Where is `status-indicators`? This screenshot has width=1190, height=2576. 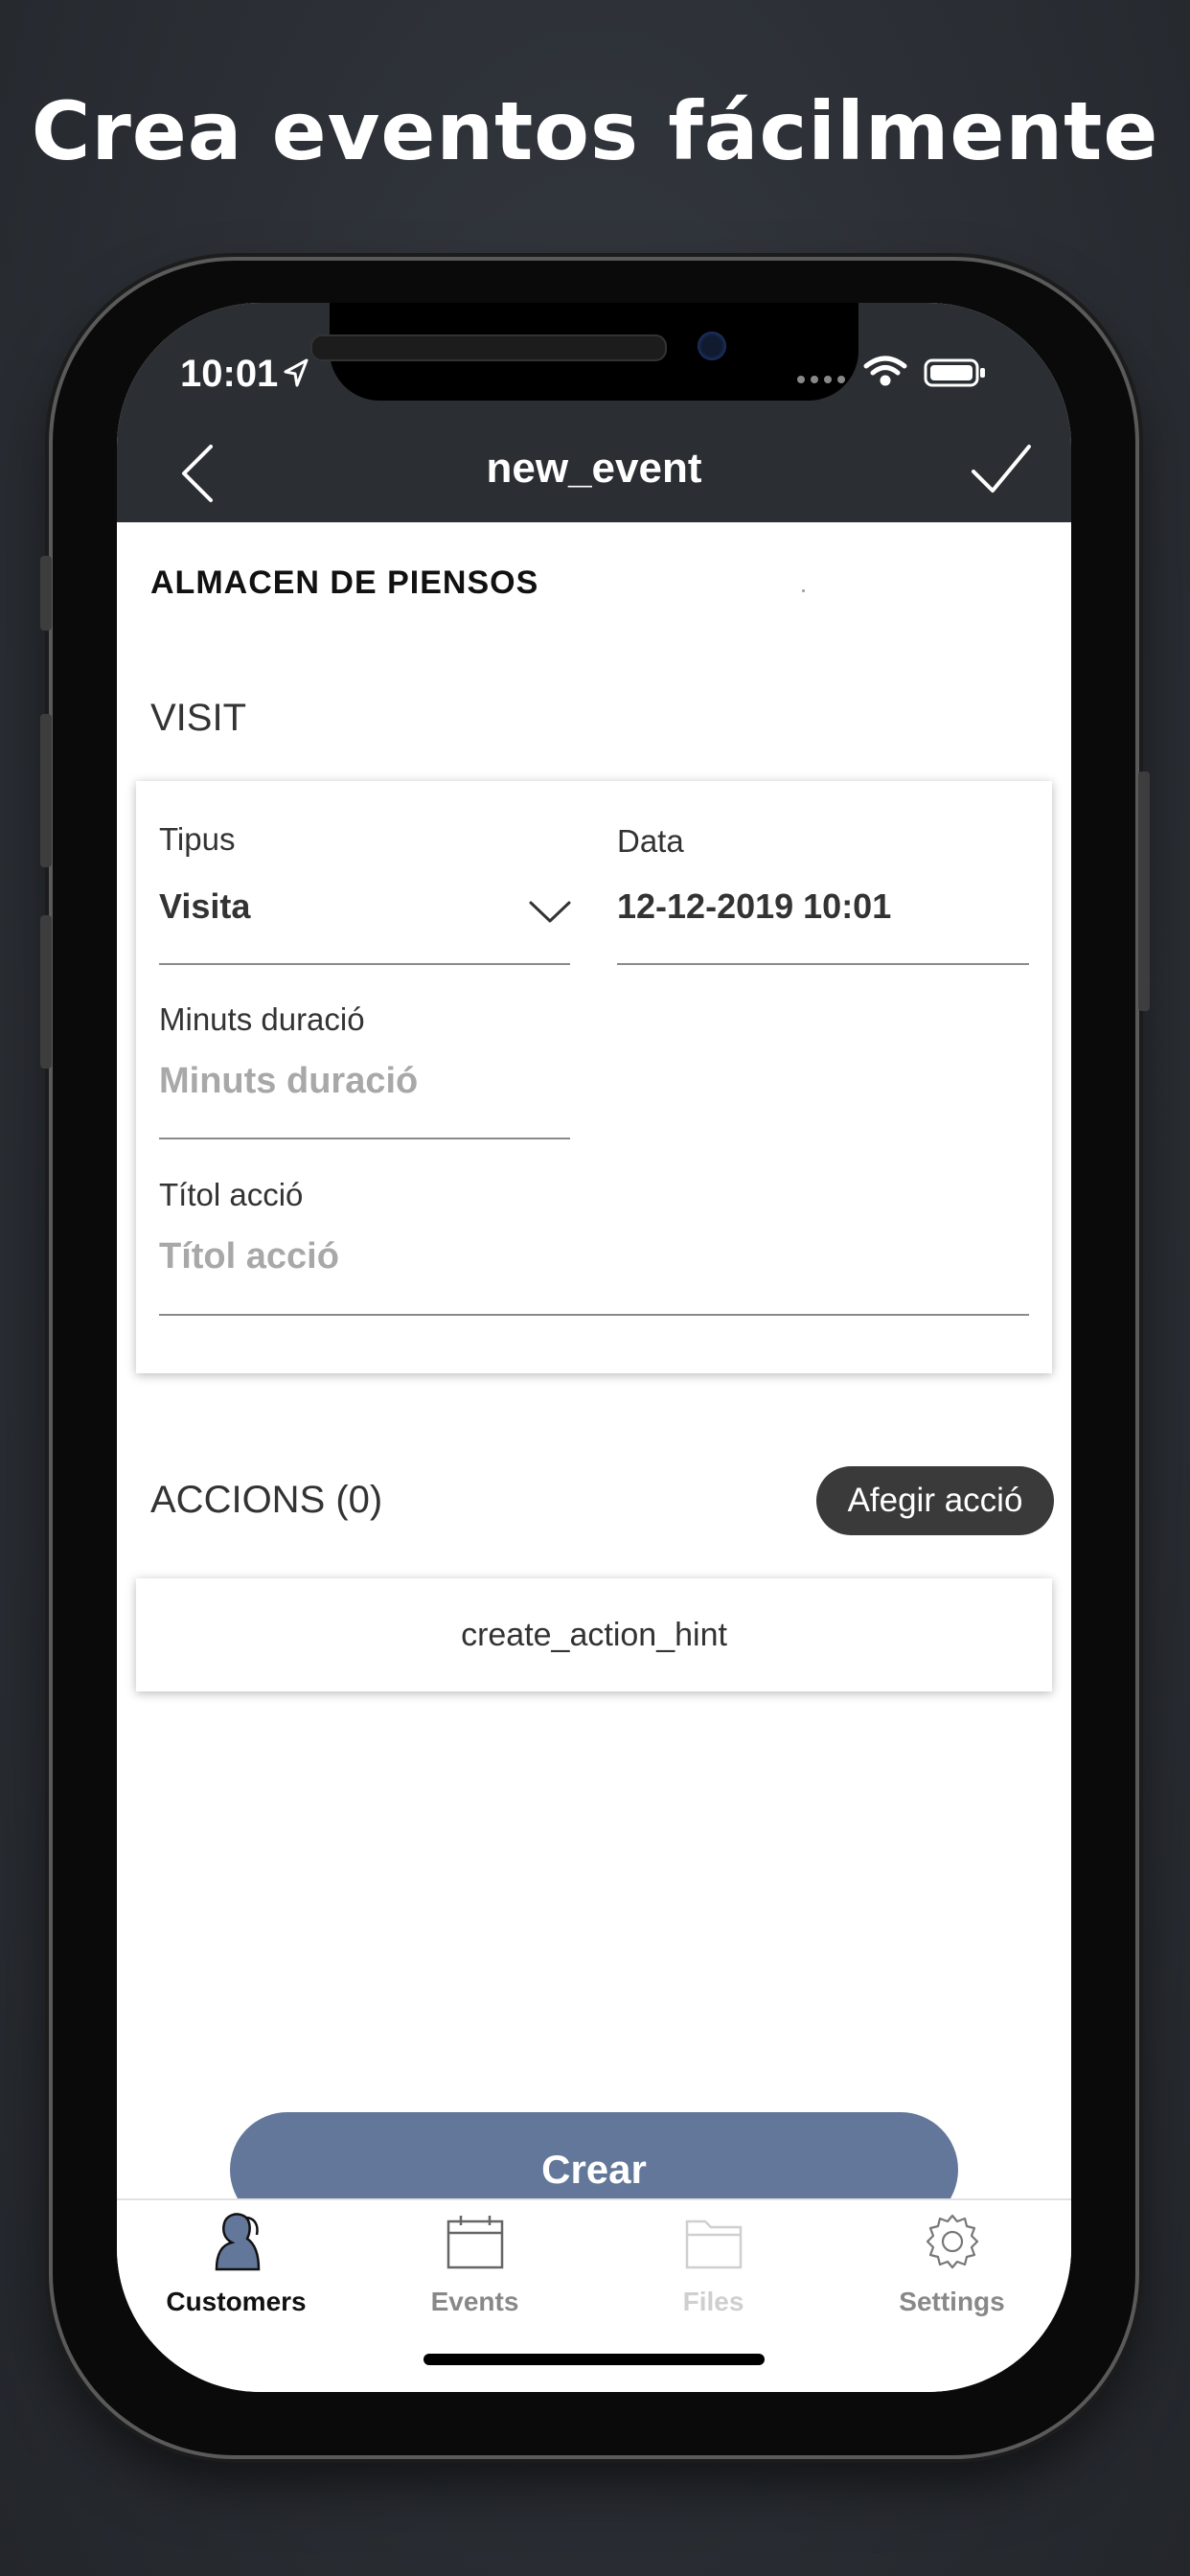 status-indicators is located at coordinates (906, 374).